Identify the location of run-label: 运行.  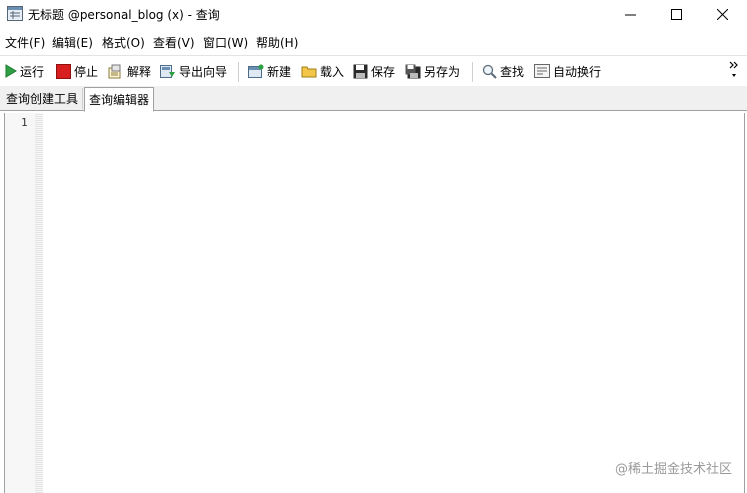
(32, 71).